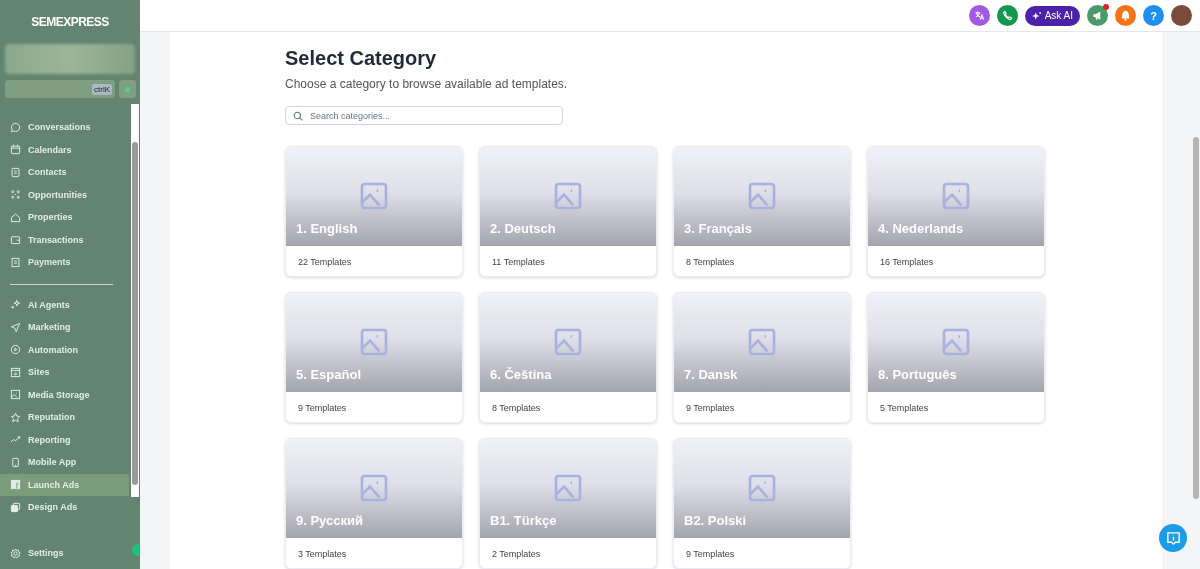 The image size is (1200, 569). What do you see at coordinates (15, 172) in the screenshot?
I see `contact-book-icon` at bounding box center [15, 172].